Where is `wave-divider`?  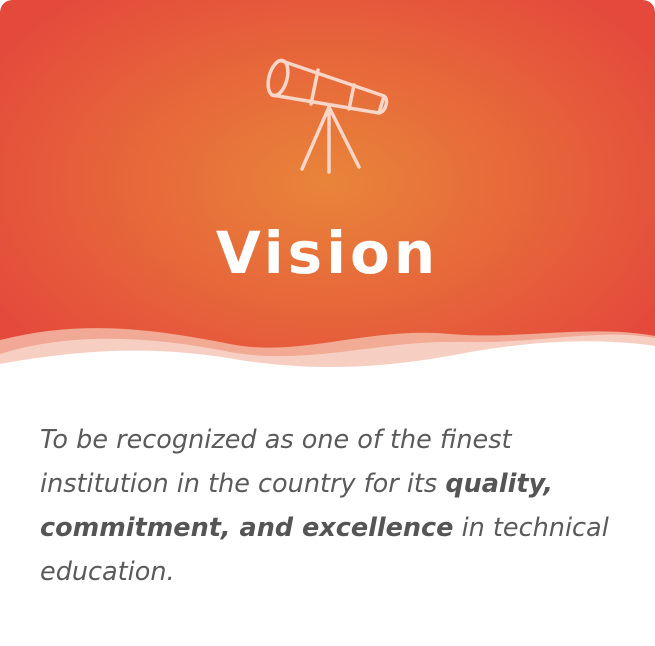
wave-divider is located at coordinates (327, 358).